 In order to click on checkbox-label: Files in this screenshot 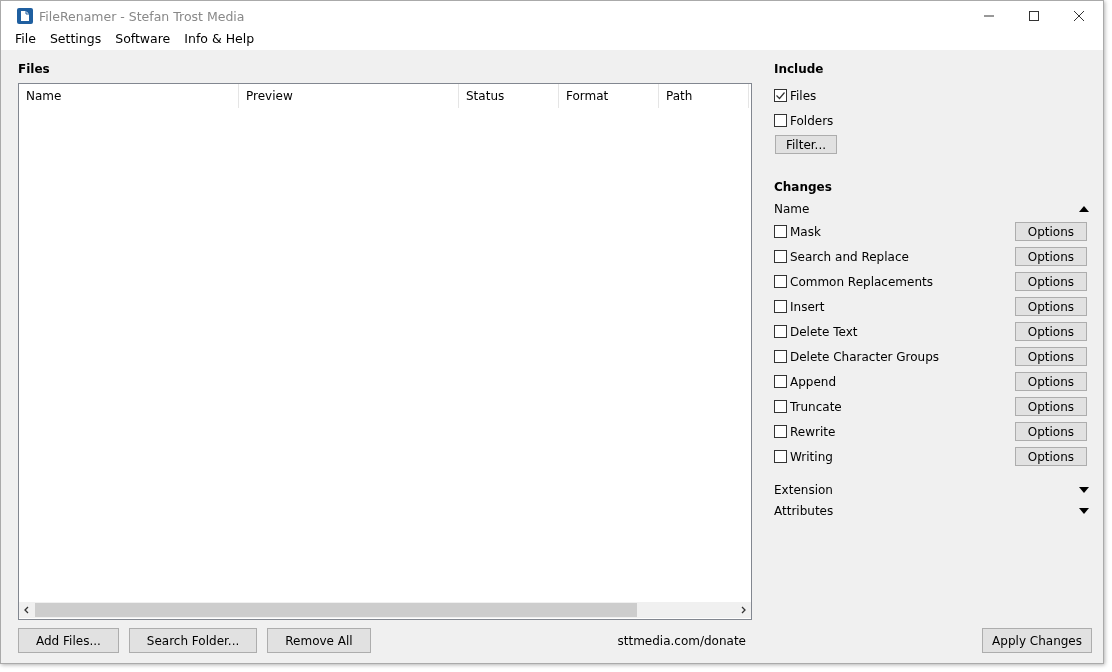, I will do `click(803, 95)`.